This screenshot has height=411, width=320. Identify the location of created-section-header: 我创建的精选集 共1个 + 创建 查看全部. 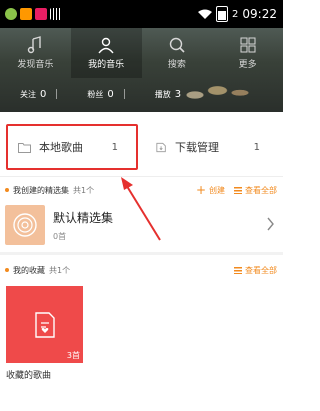
(141, 190).